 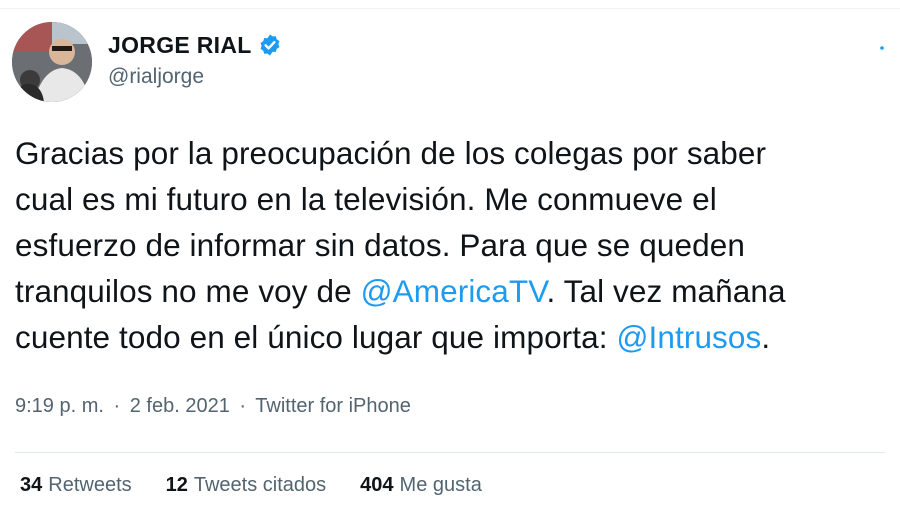 What do you see at coordinates (180, 45) in the screenshot?
I see `display-name: JORGE RIAL` at bounding box center [180, 45].